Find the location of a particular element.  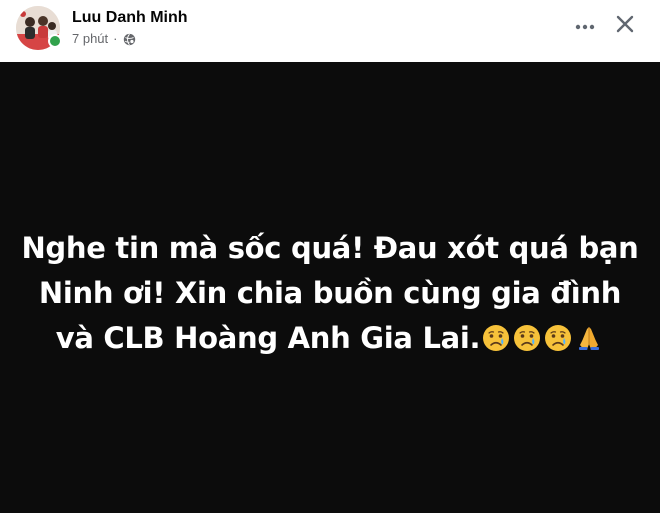

post-text-line-3-wrap: và CLB Hoàng Anh Gia Lai. is located at coordinates (330, 338).